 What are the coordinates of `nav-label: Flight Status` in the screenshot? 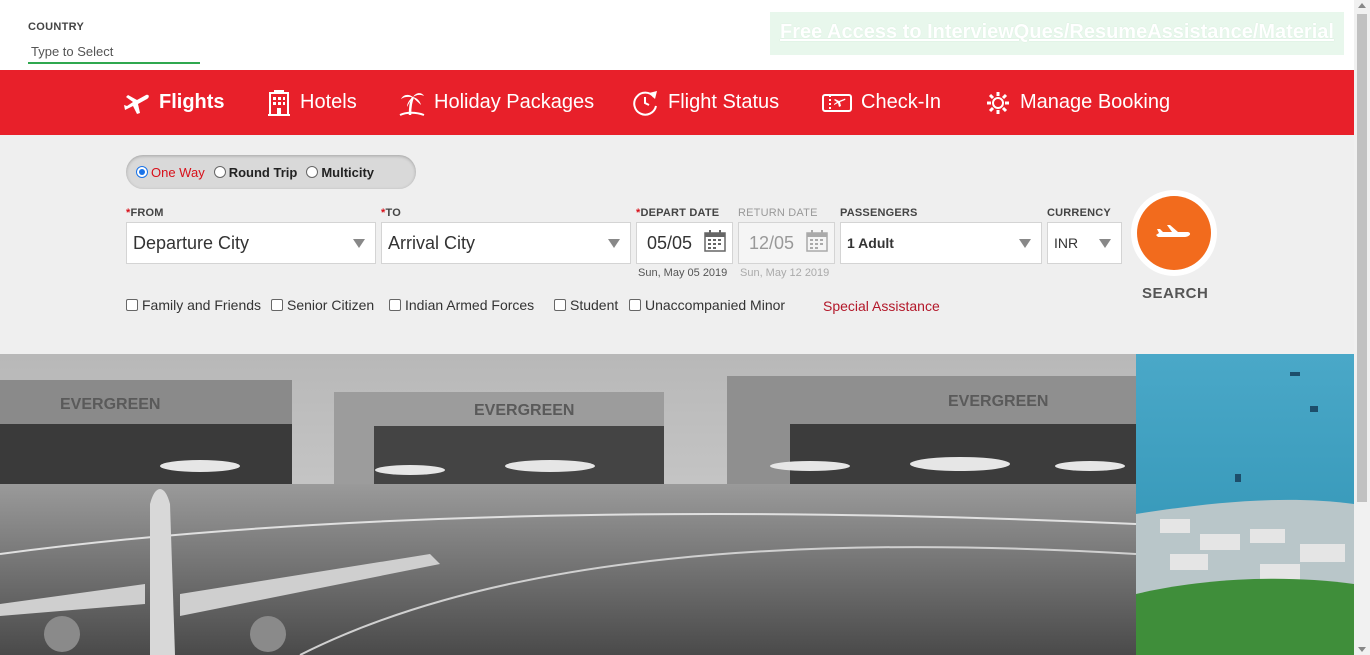 It's located at (724, 102).